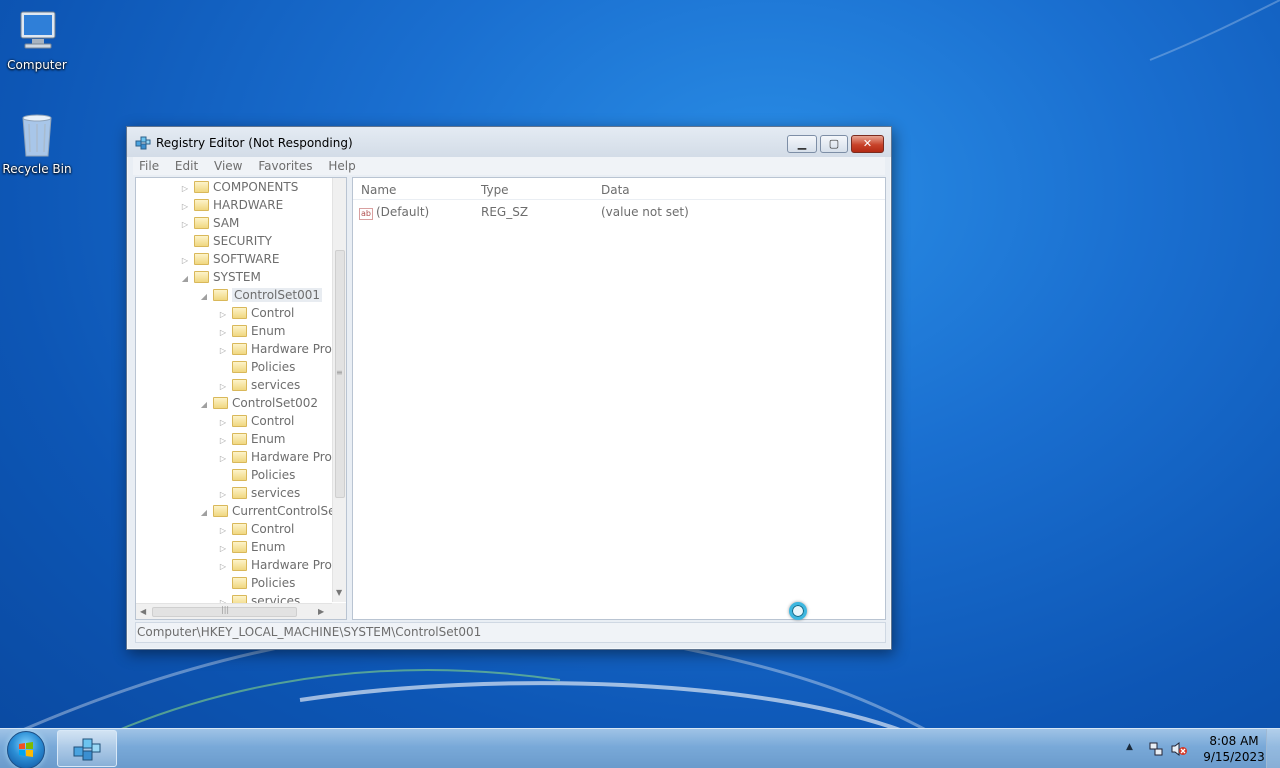 The height and width of the screenshot is (768, 1280). Describe the element at coordinates (275, 403) in the screenshot. I see `tree-item-label: ControlSet002` at that location.